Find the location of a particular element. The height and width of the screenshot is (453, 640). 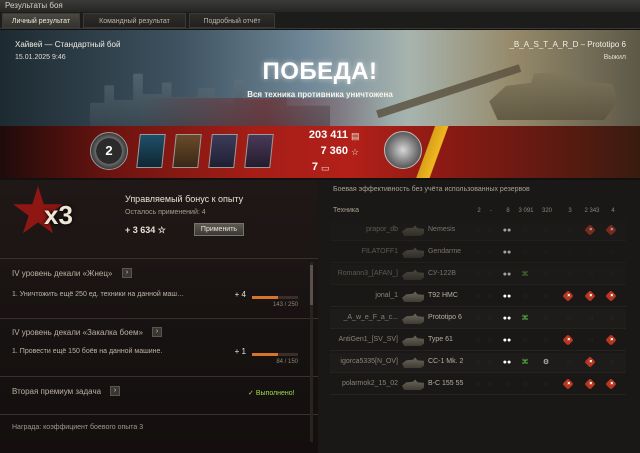

victory-title: ПОБЕДА! is located at coordinates (320, 71).